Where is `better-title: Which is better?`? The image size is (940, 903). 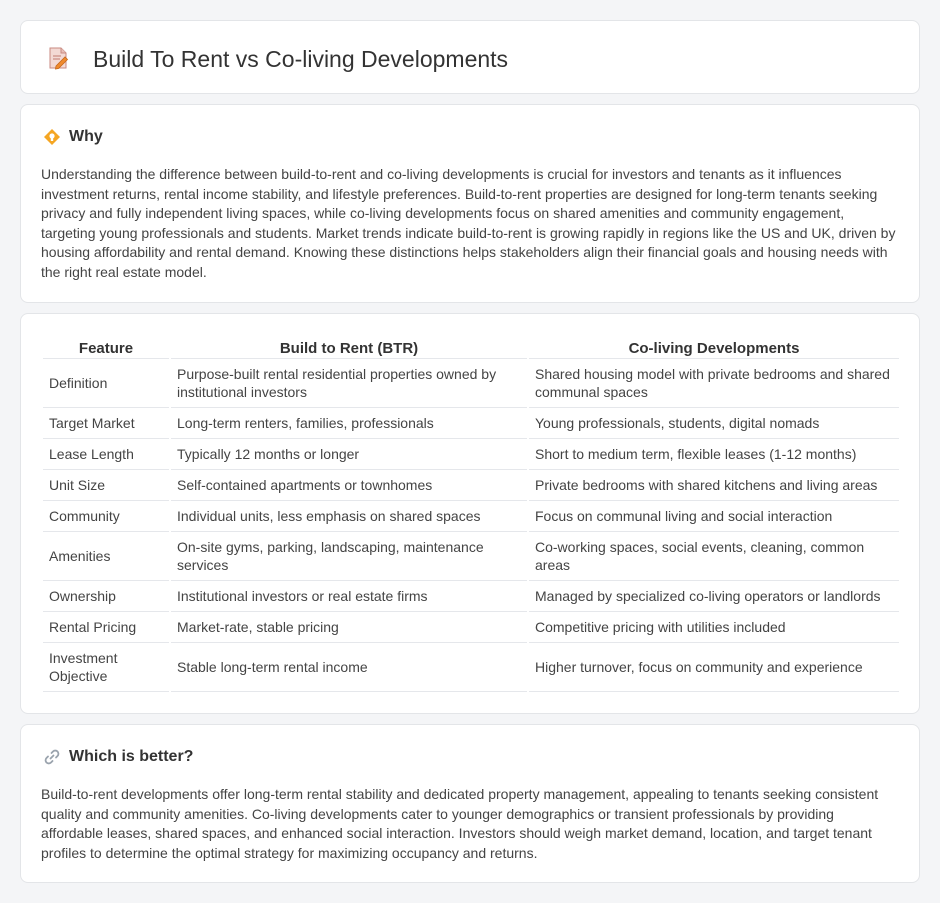
better-title: Which is better? is located at coordinates (131, 756).